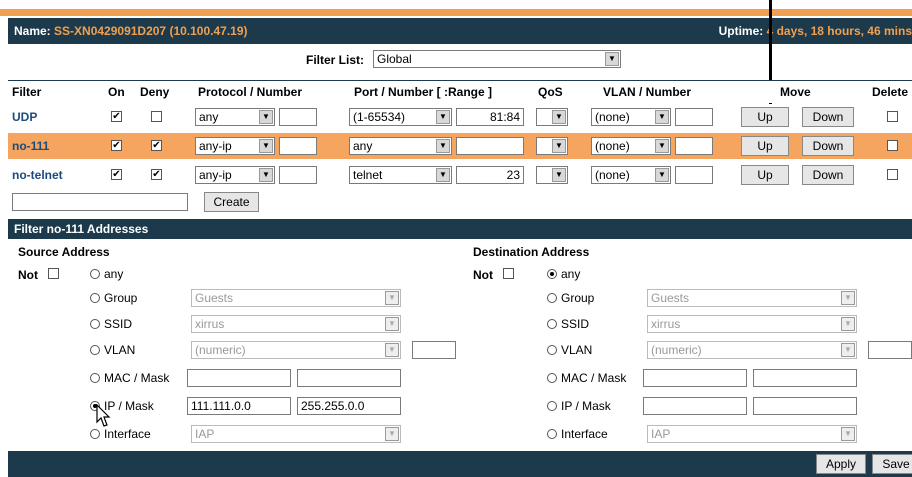  I want to click on protocol-select: any ▼, so click(235, 117).